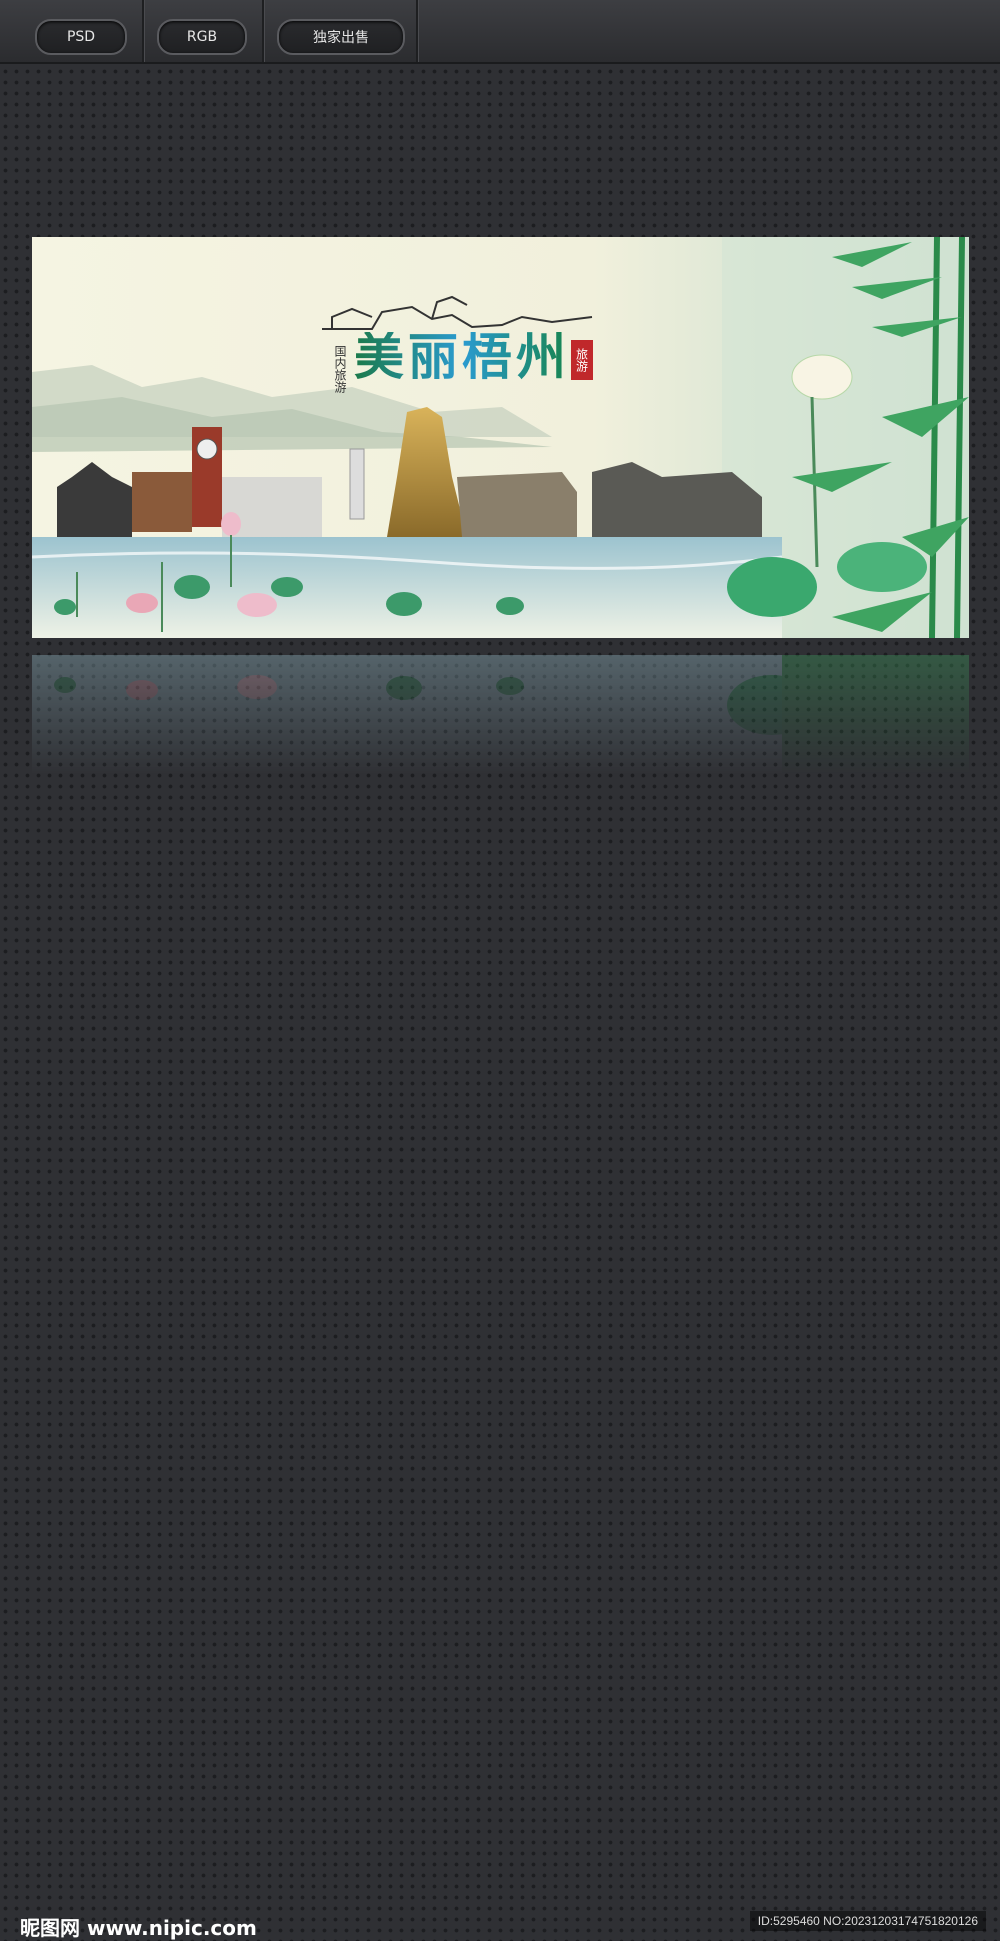  What do you see at coordinates (457, 312) in the screenshot?
I see `ink-village-sketch` at bounding box center [457, 312].